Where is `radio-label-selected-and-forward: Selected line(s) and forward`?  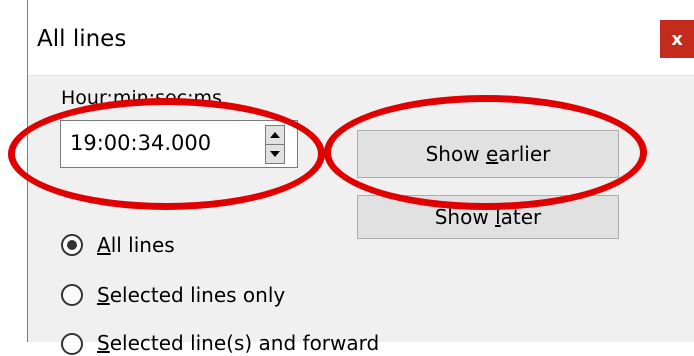 radio-label-selected-and-forward: Selected line(s) and forward is located at coordinates (238, 343).